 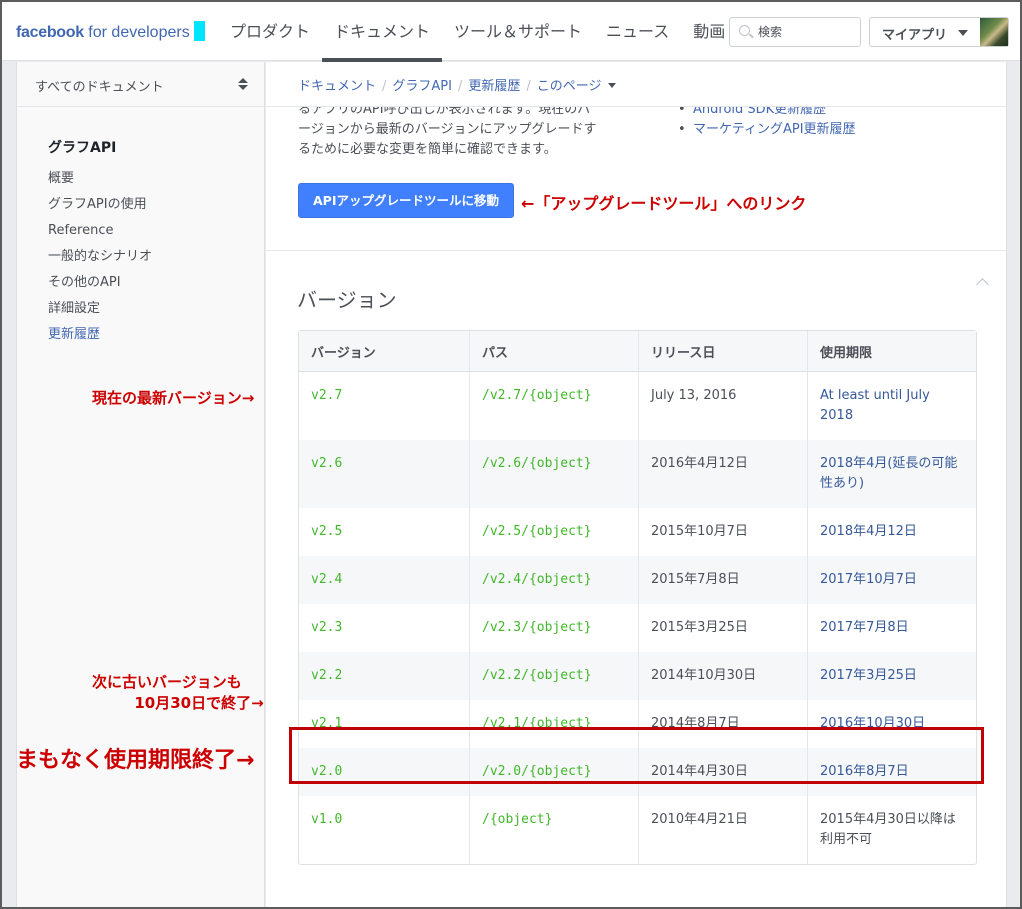 What do you see at coordinates (100, 286) in the screenshot?
I see `sidebar-item-other-apis: その他のAPI` at bounding box center [100, 286].